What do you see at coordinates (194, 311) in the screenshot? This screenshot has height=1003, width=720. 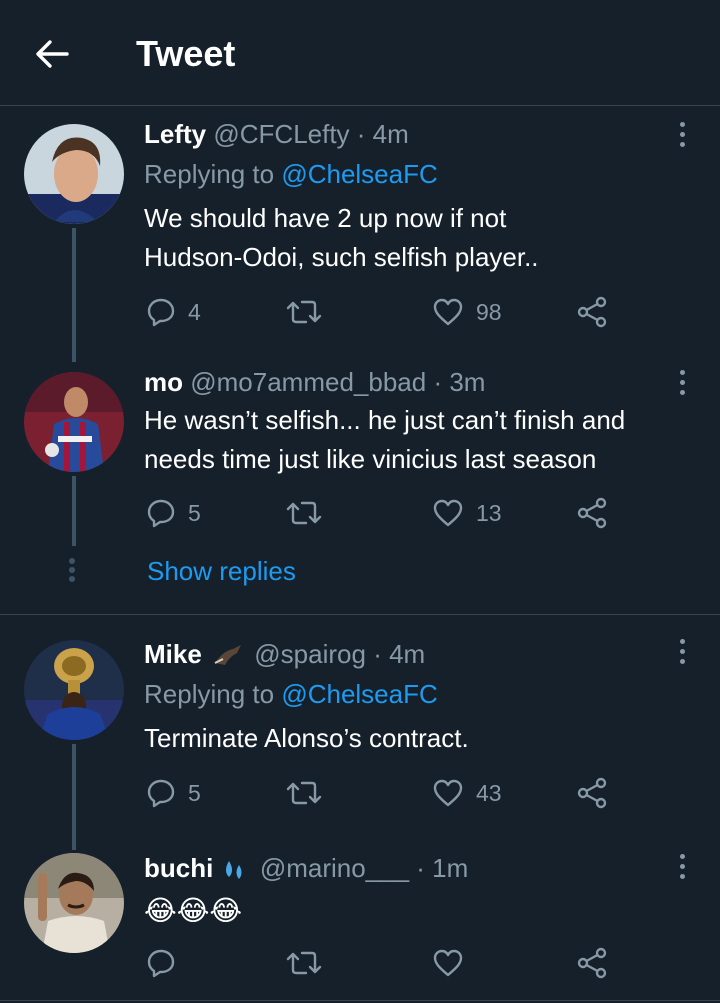 I see `reply-count: 4` at bounding box center [194, 311].